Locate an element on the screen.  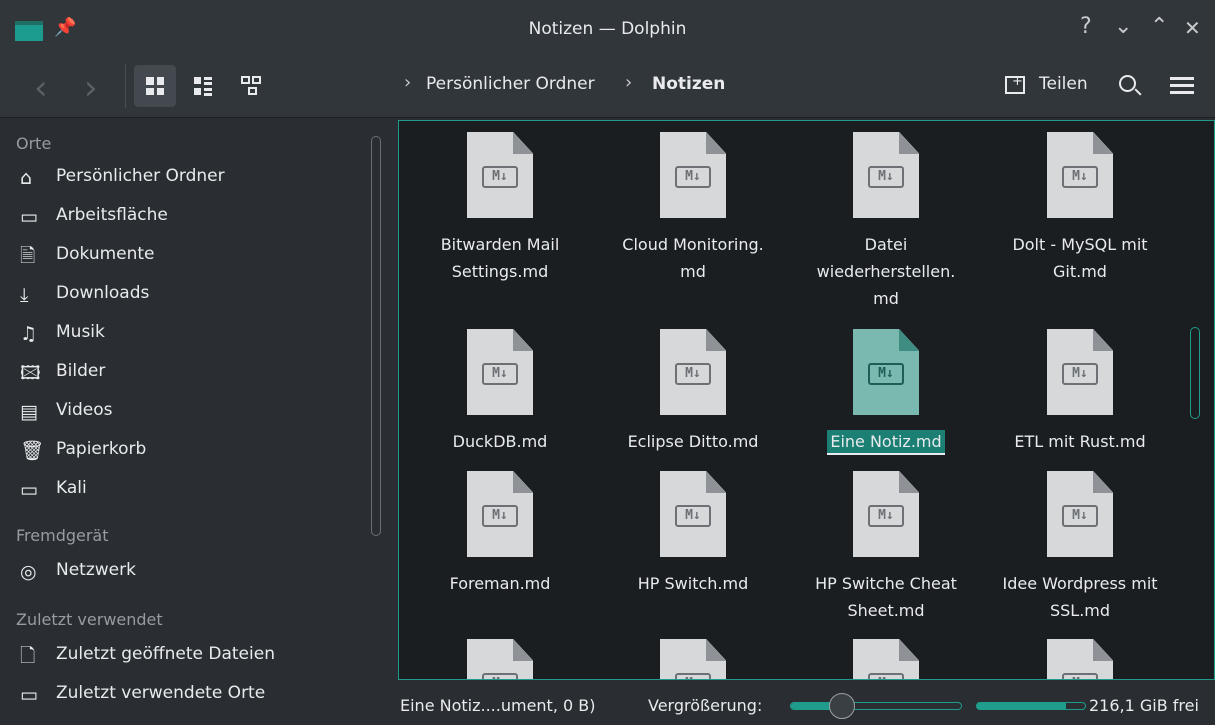
zoom-slider is located at coordinates (876, 706).